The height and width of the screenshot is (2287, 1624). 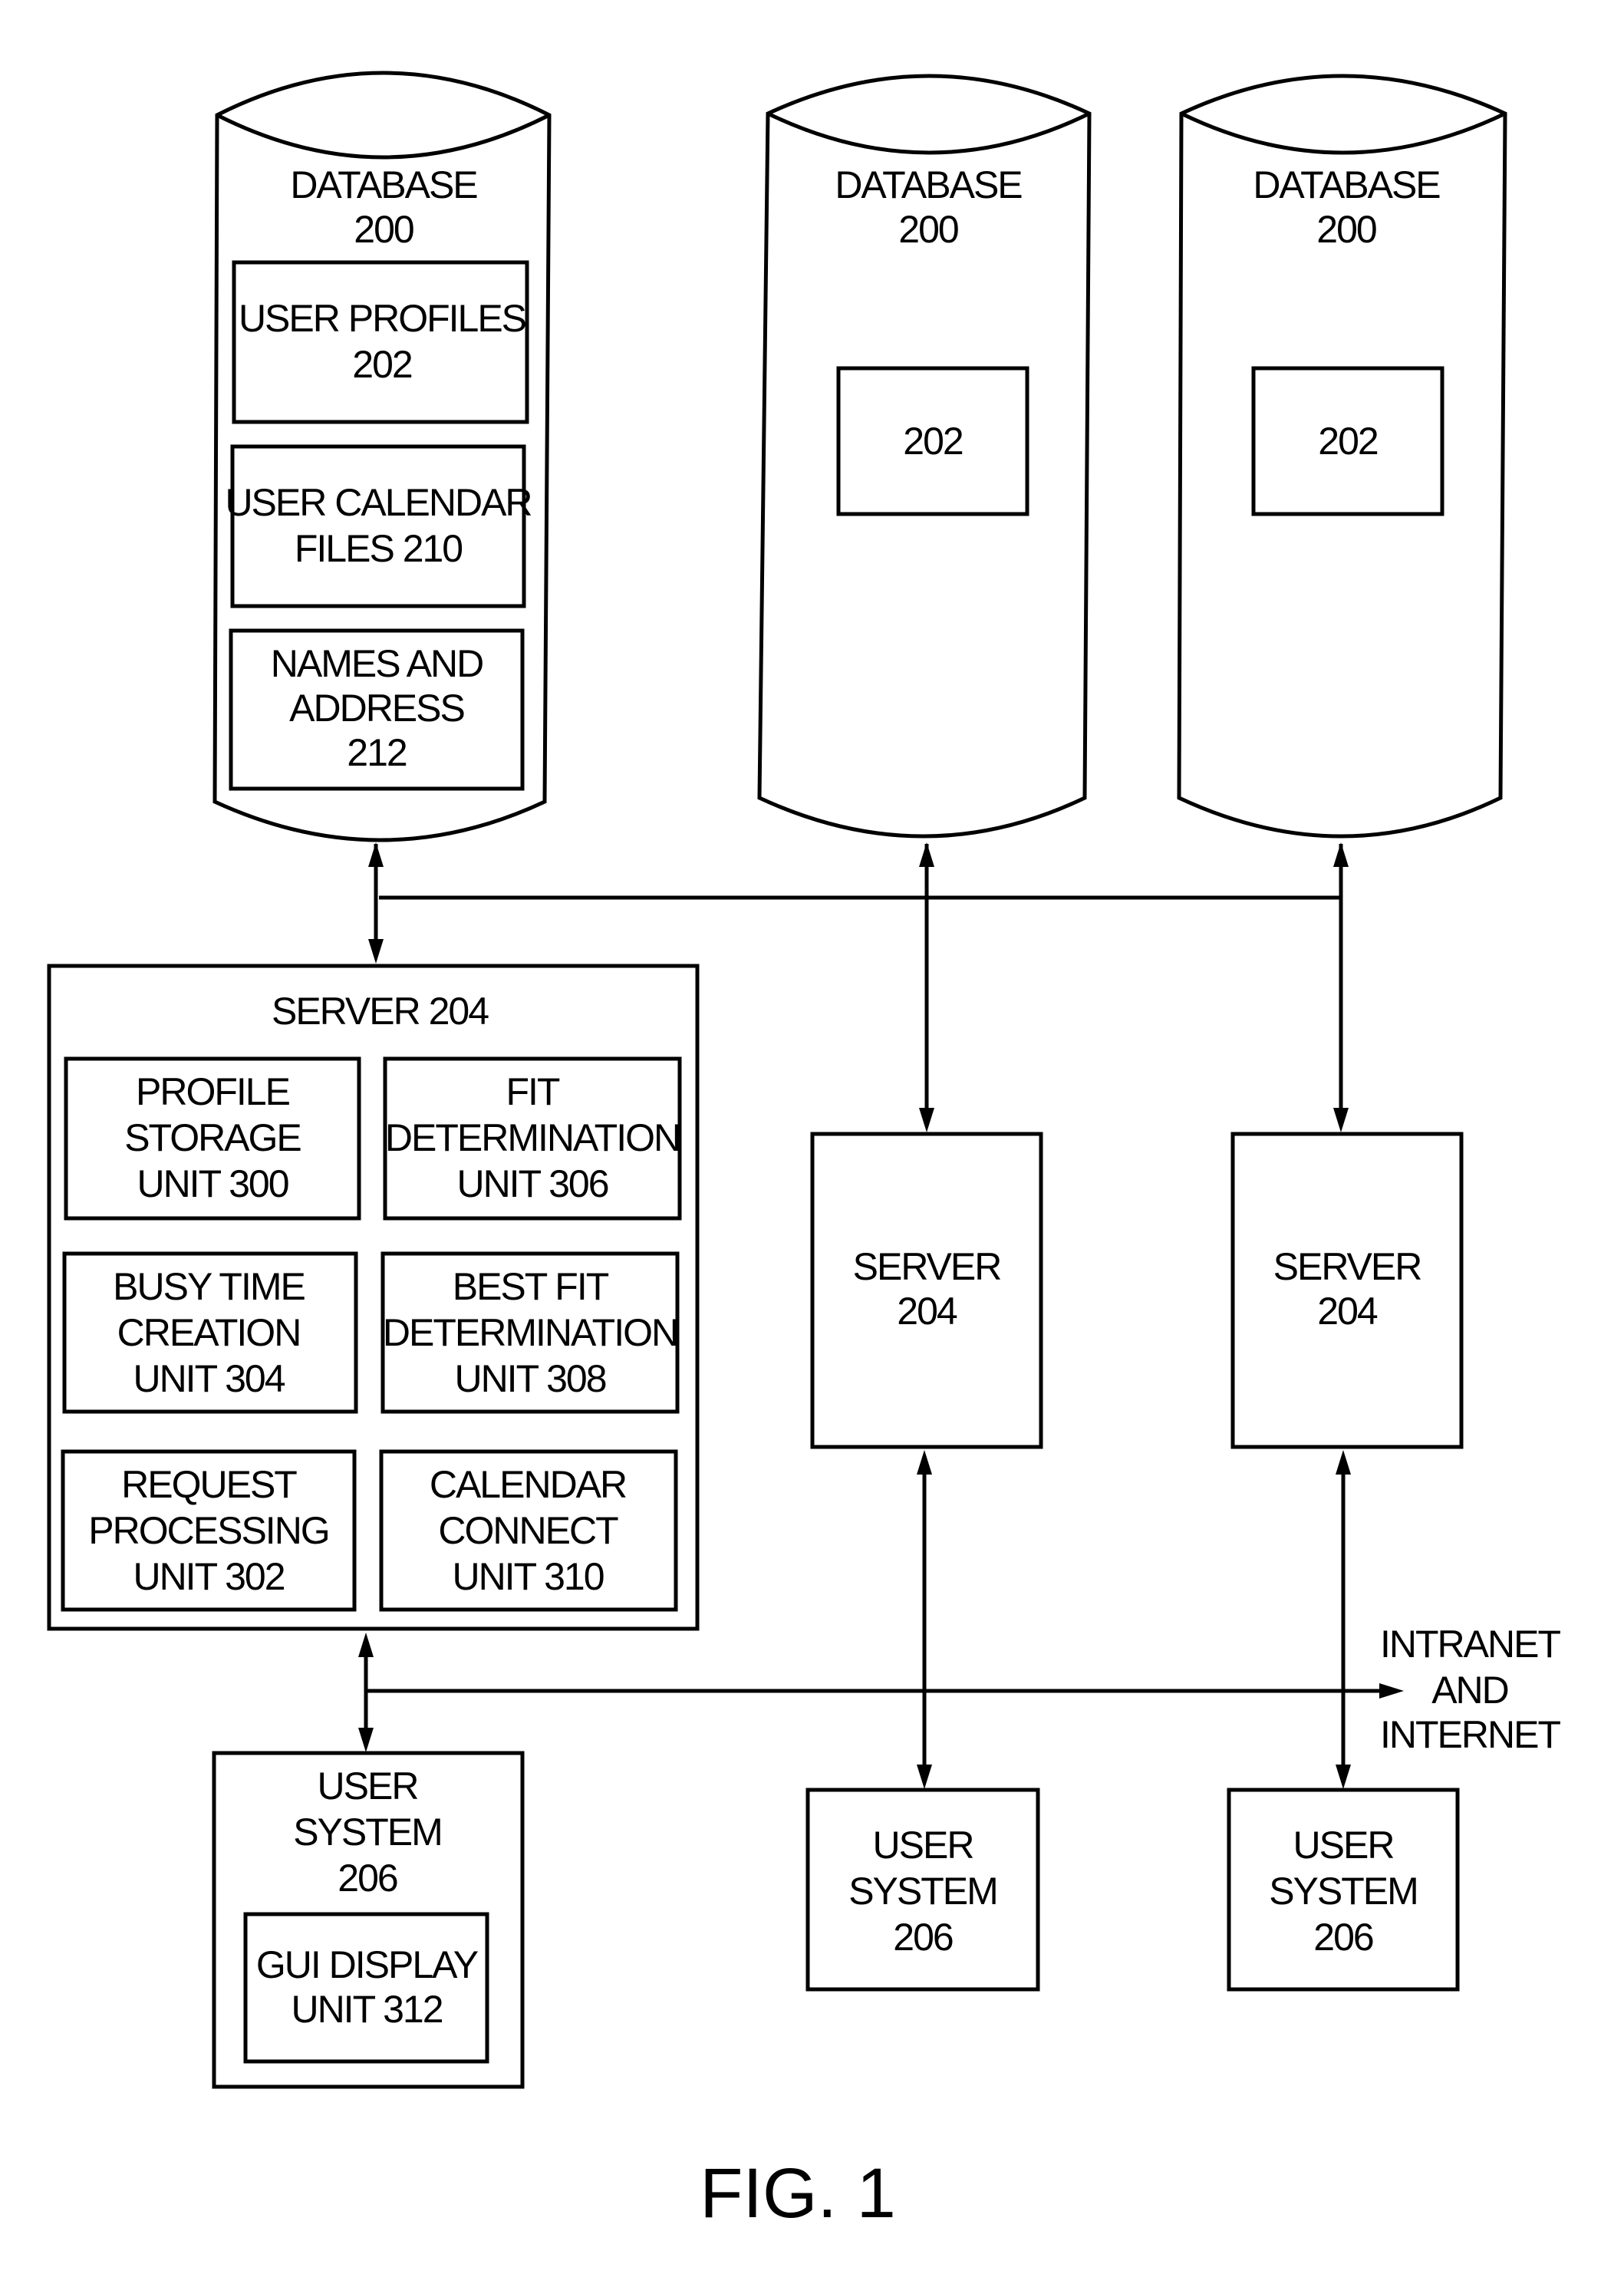 What do you see at coordinates (368, 1920) in the screenshot?
I see `user-system-1: USER SYSTEM 206 GUI DISPLAY UNIT 312` at bounding box center [368, 1920].